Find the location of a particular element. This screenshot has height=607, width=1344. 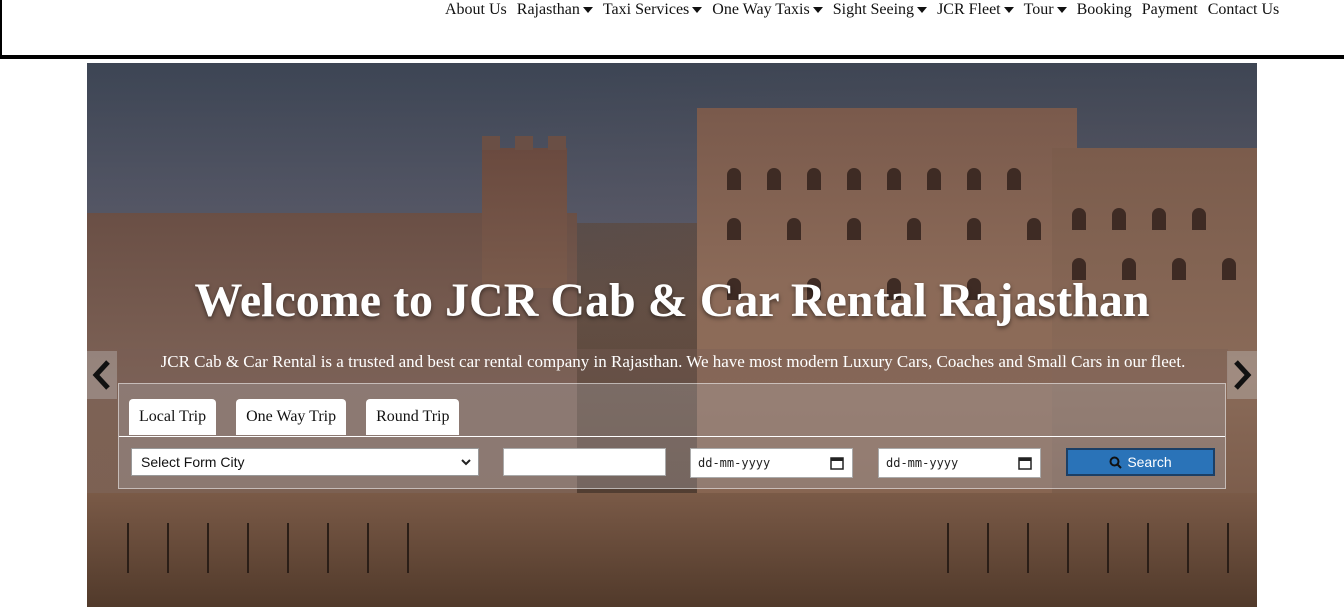

fort-tower-image is located at coordinates (524, 212).